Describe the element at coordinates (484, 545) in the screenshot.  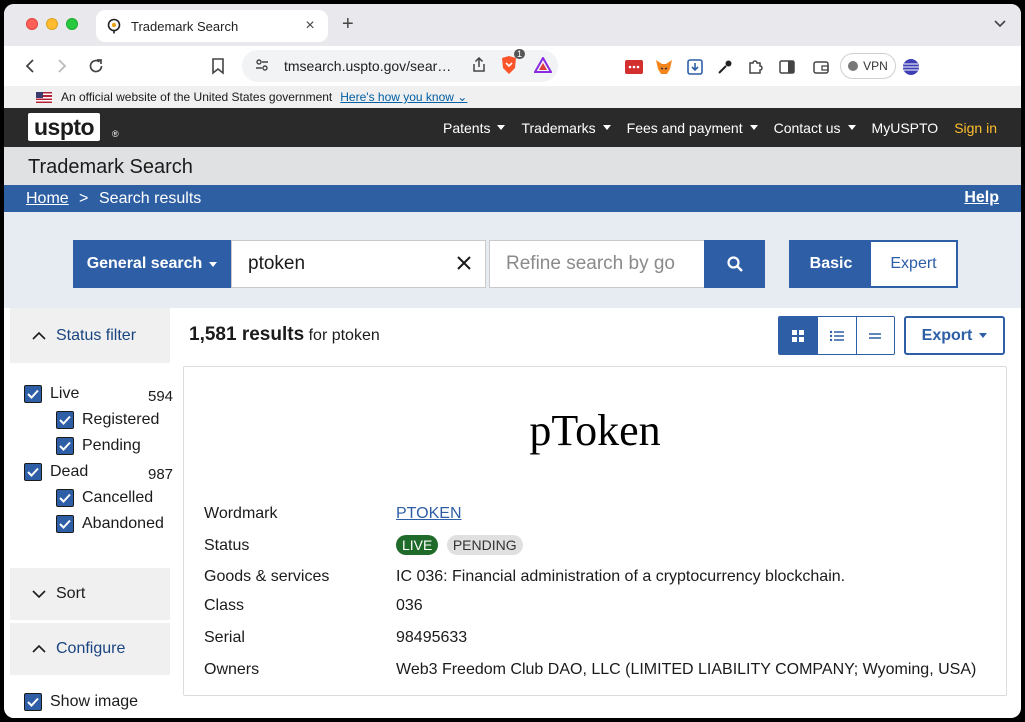
I see `pending-status-badge: PENDING` at that location.